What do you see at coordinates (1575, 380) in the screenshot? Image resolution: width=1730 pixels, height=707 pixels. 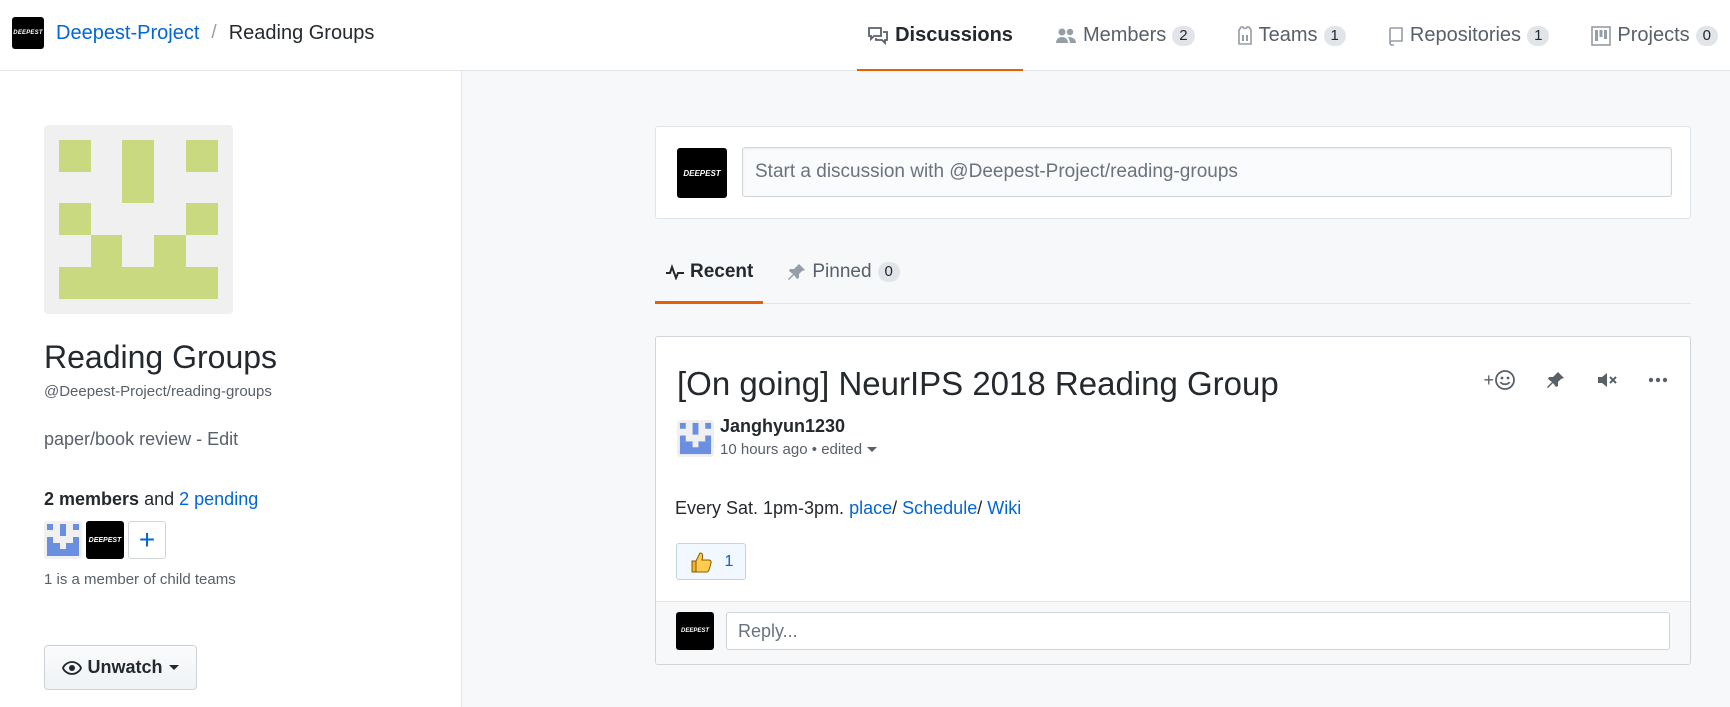 I see `post-actions: +` at bounding box center [1575, 380].